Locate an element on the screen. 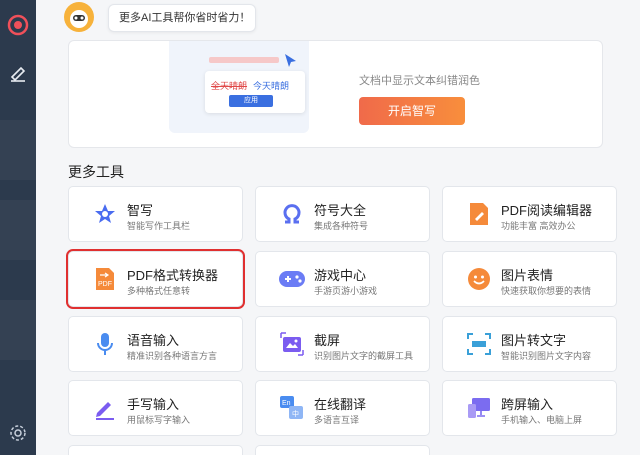 Image resolution: width=640 pixels, height=455 pixels. cursor-icon is located at coordinates (290, 60).